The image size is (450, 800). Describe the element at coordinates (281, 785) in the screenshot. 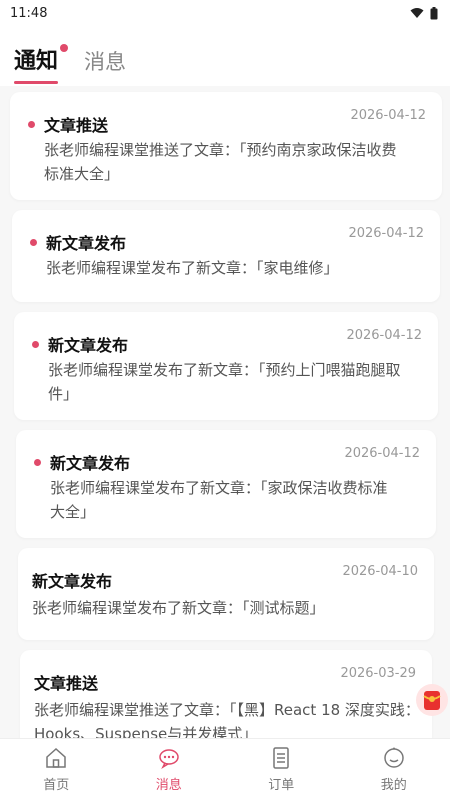

I see `nav-orders-label: 订单` at that location.